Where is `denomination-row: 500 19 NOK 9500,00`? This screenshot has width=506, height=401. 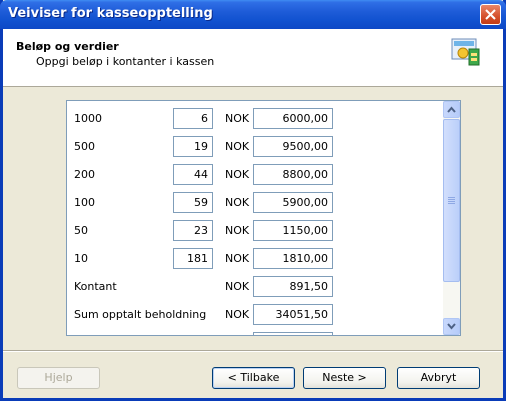 denomination-row: 500 19 NOK 9500,00 is located at coordinates (255, 148).